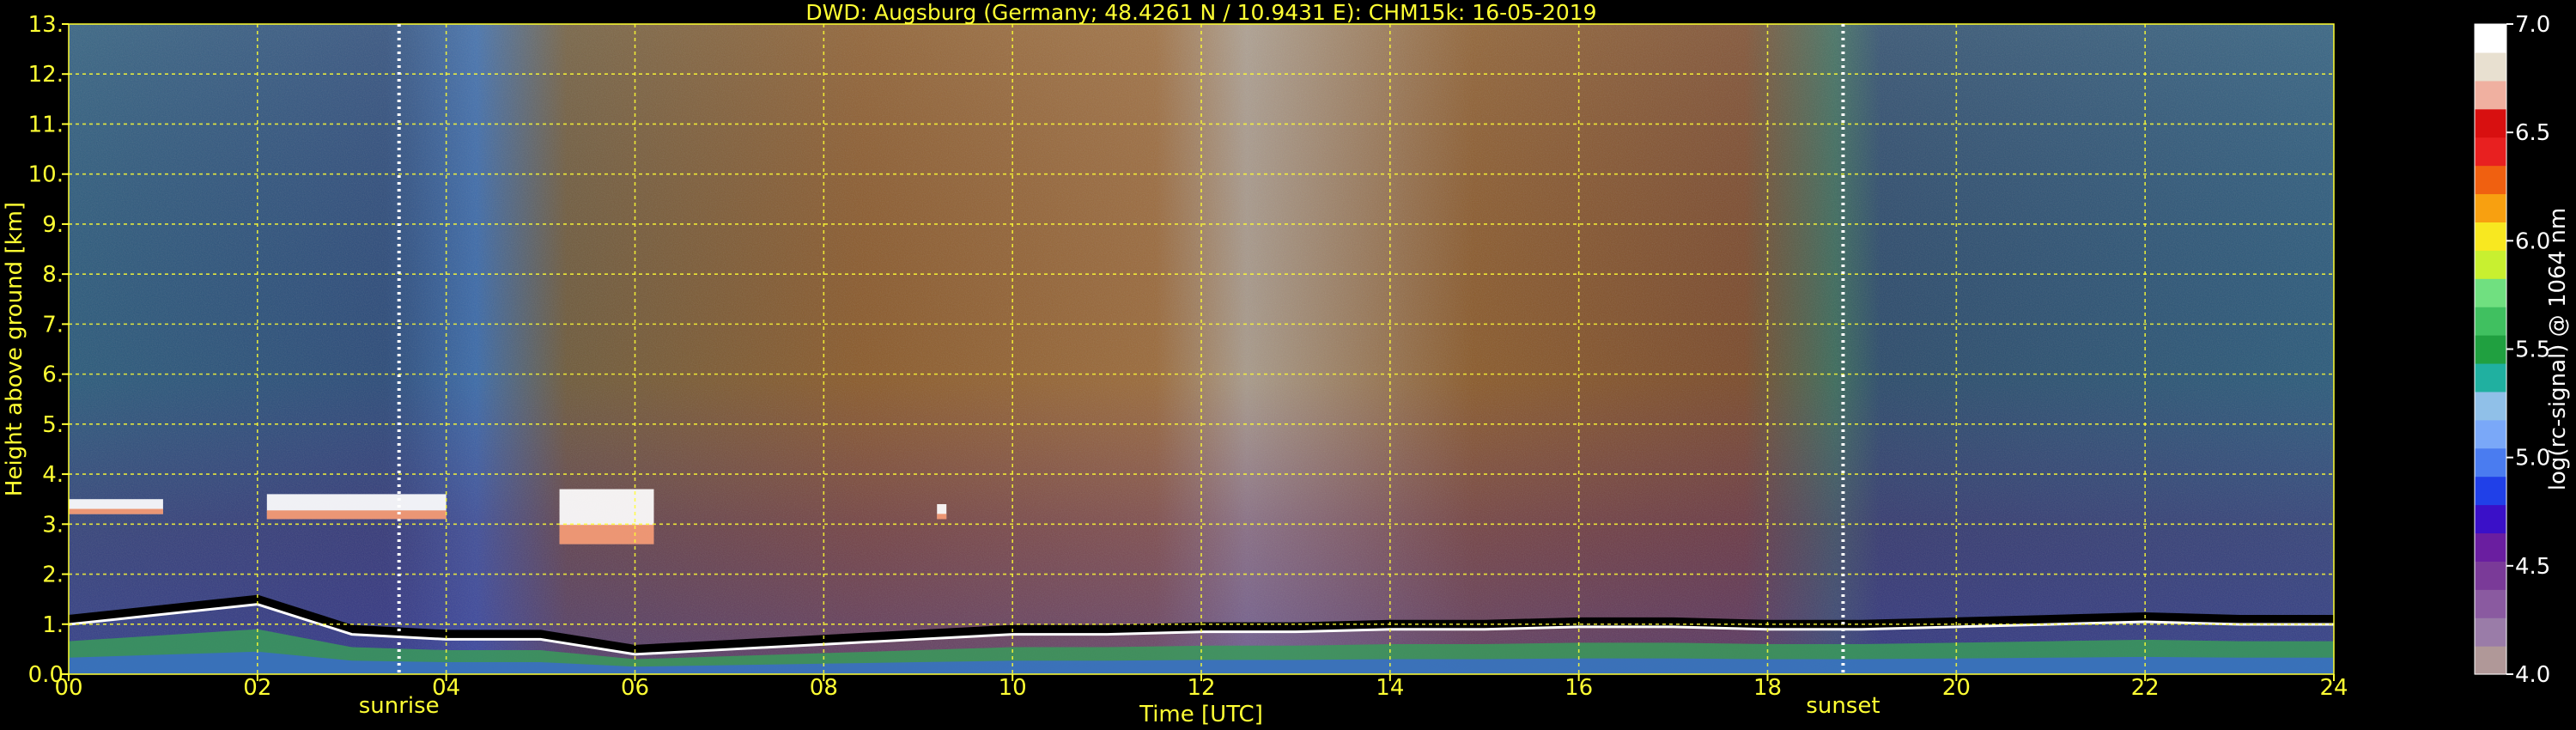 The width and height of the screenshot is (2576, 730). What do you see at coordinates (68, 688) in the screenshot?
I see `x-tick-label: 00` at bounding box center [68, 688].